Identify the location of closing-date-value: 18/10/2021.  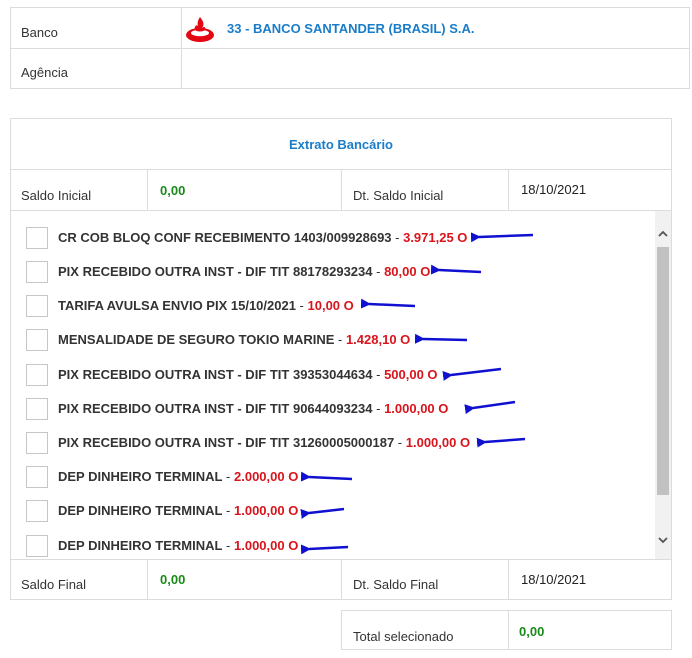
(554, 579).